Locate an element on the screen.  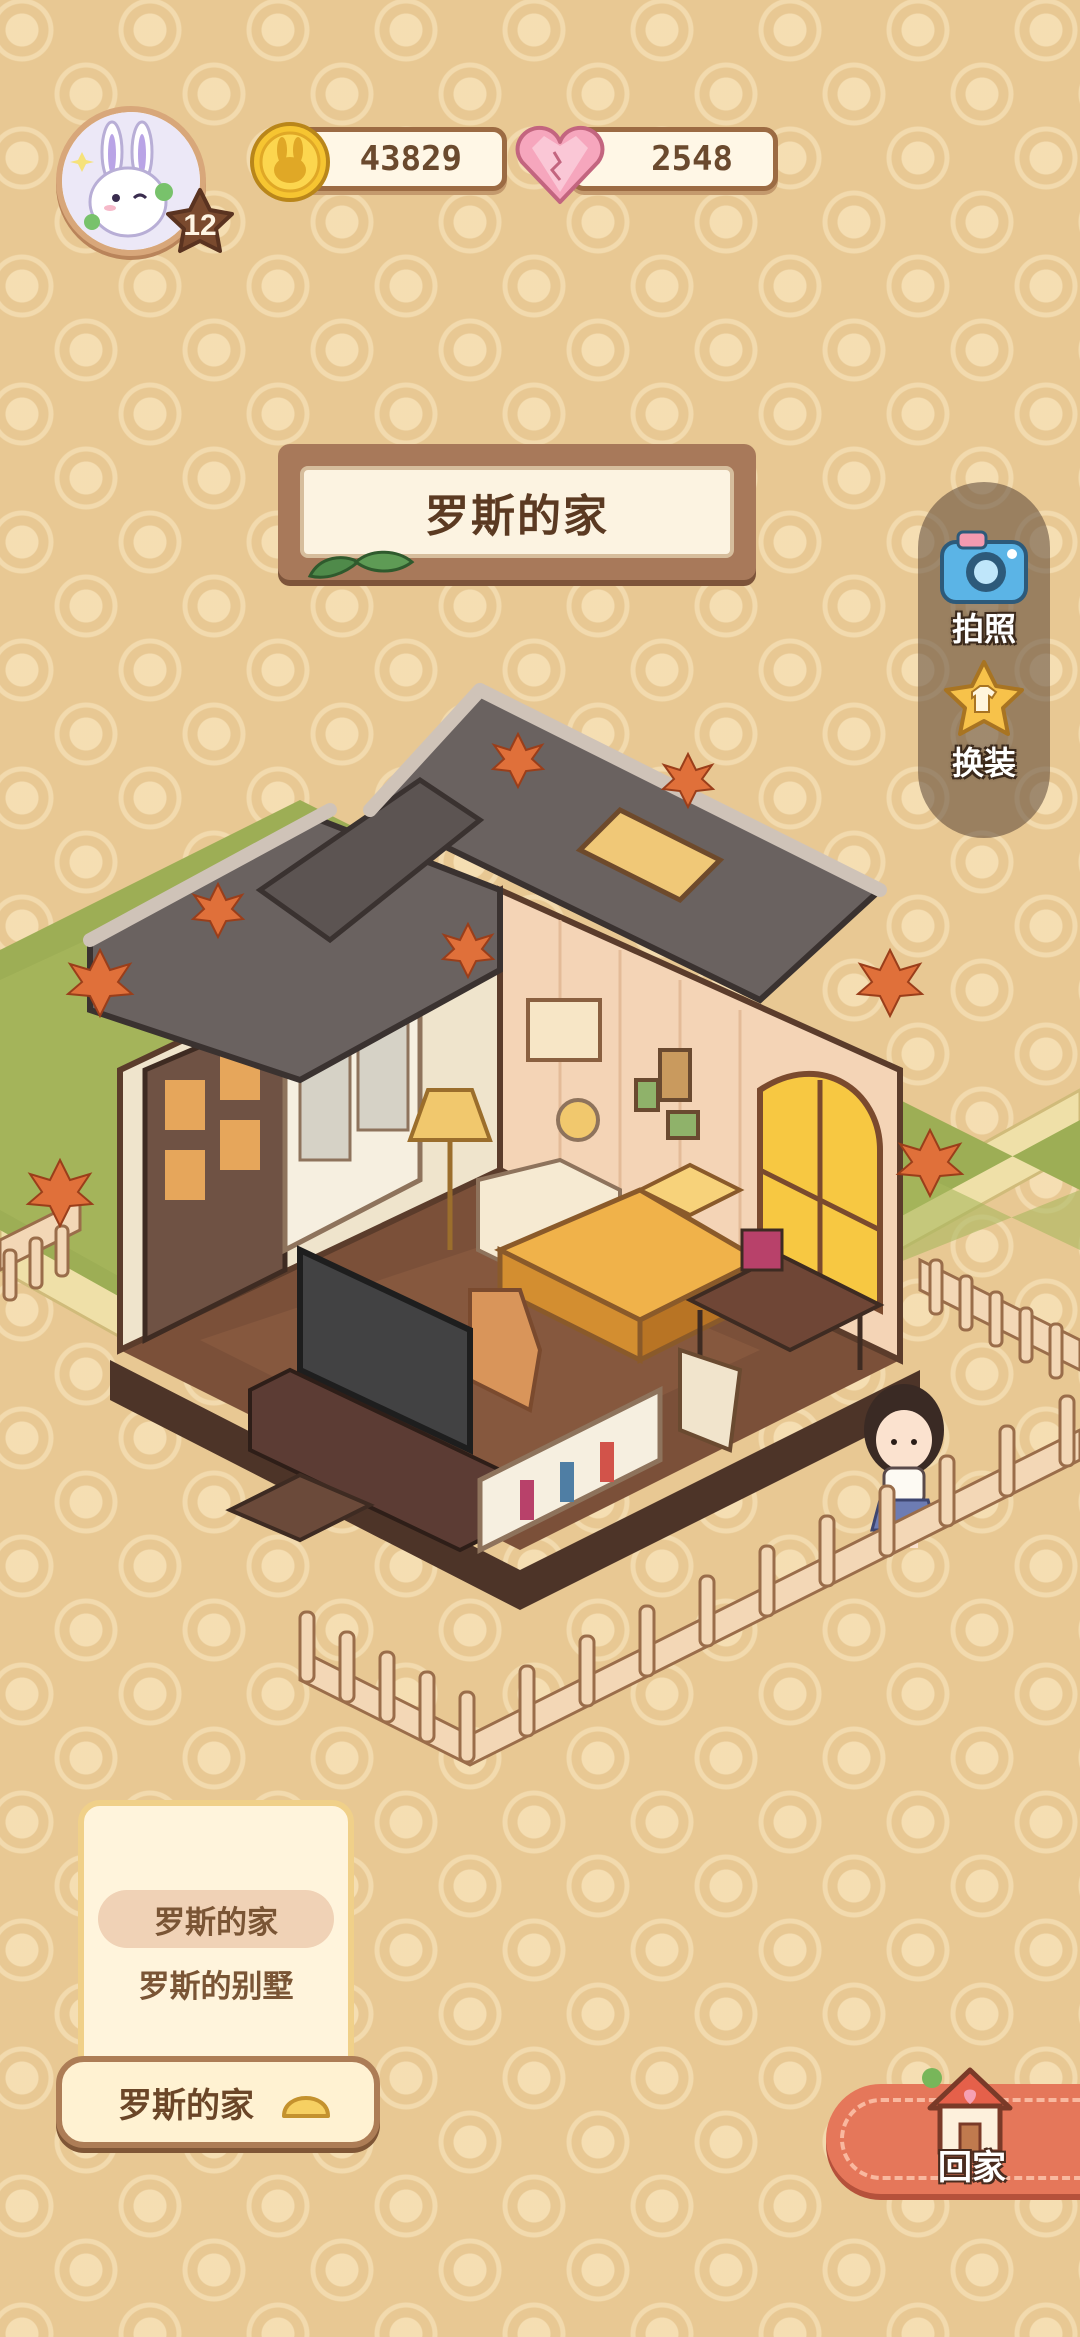
go-home-label: 回家 is located at coordinates (972, 2168).